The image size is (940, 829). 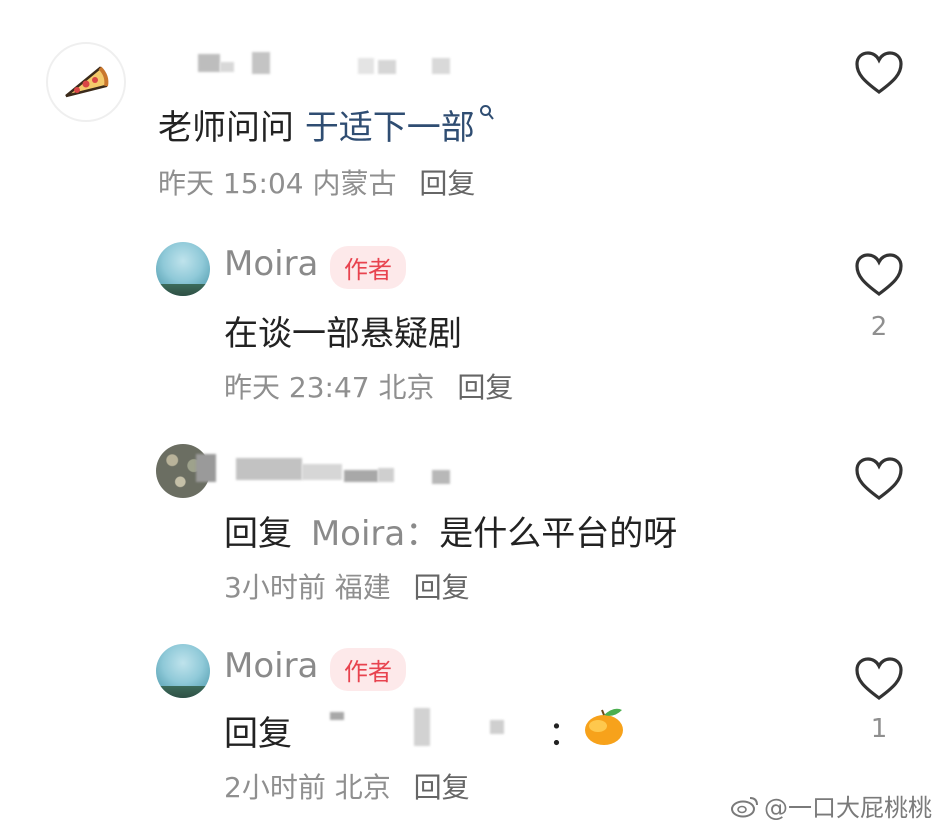 I want to click on search-icon, so click(x=486, y=112).